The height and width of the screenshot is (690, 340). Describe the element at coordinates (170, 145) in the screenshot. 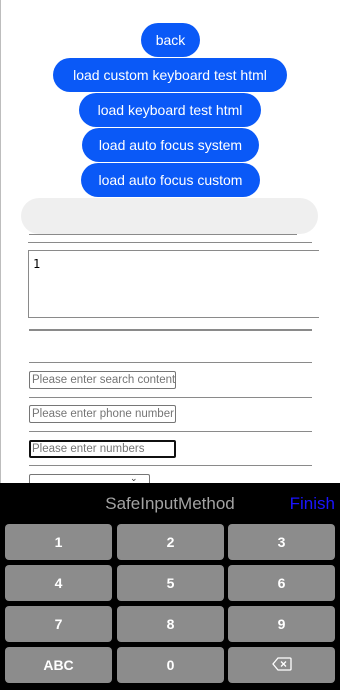

I see `load-auto-focus-system-button: load auto focus system` at that location.